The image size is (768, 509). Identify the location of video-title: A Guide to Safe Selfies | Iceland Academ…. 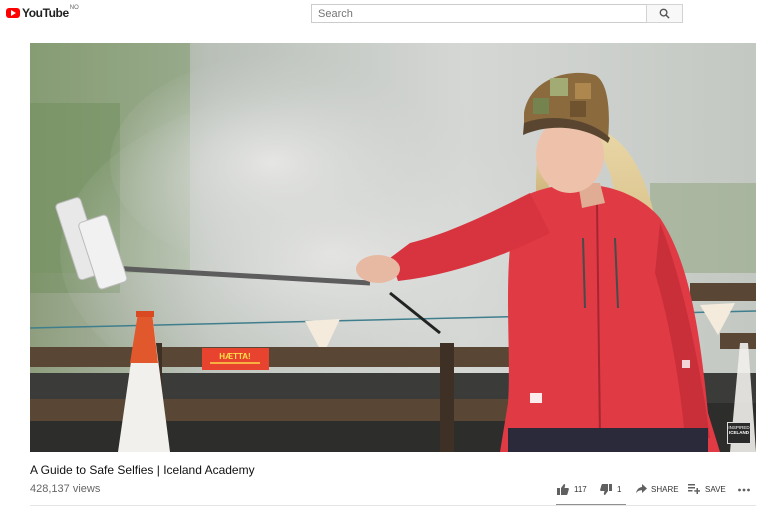
(142, 470).